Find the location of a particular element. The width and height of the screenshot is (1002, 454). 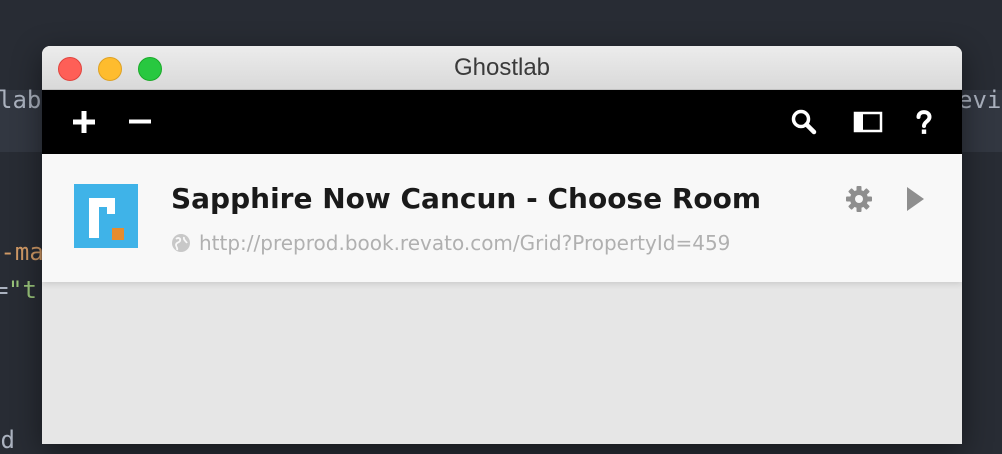

site-title: Sapphire Now Cancun - Choose Room is located at coordinates (466, 198).